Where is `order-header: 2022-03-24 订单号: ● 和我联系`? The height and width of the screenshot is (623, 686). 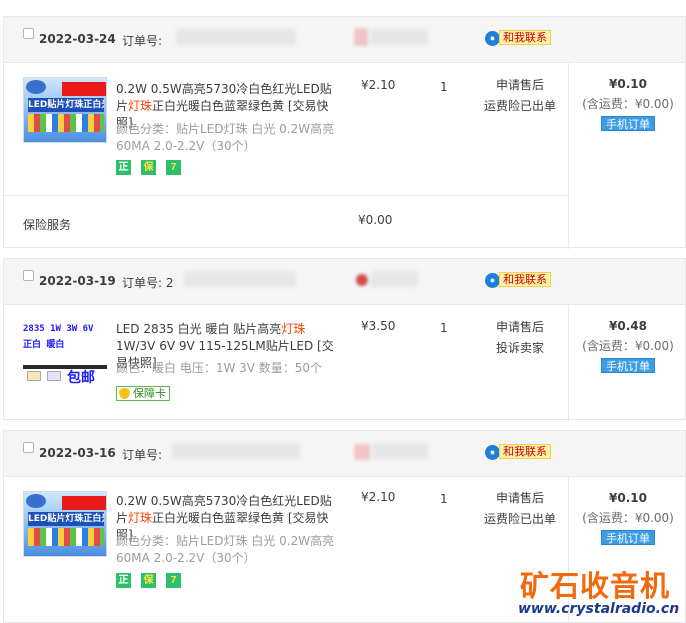
order-header: 2022-03-24 订单号: ● 和我联系 is located at coordinates (344, 40).